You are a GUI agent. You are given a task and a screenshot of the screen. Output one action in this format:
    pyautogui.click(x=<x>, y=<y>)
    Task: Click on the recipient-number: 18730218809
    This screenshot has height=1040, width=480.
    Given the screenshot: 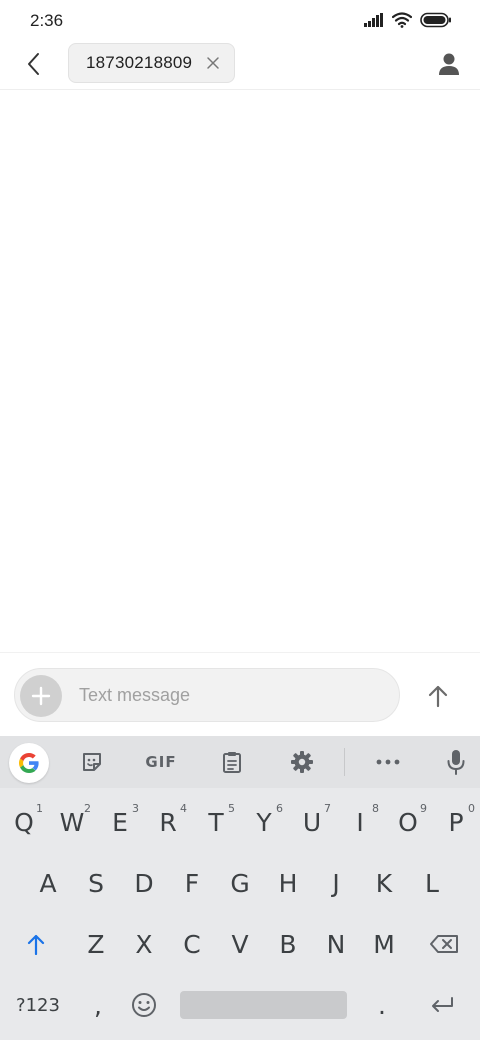 What is the action you would take?
    pyautogui.click(x=139, y=62)
    